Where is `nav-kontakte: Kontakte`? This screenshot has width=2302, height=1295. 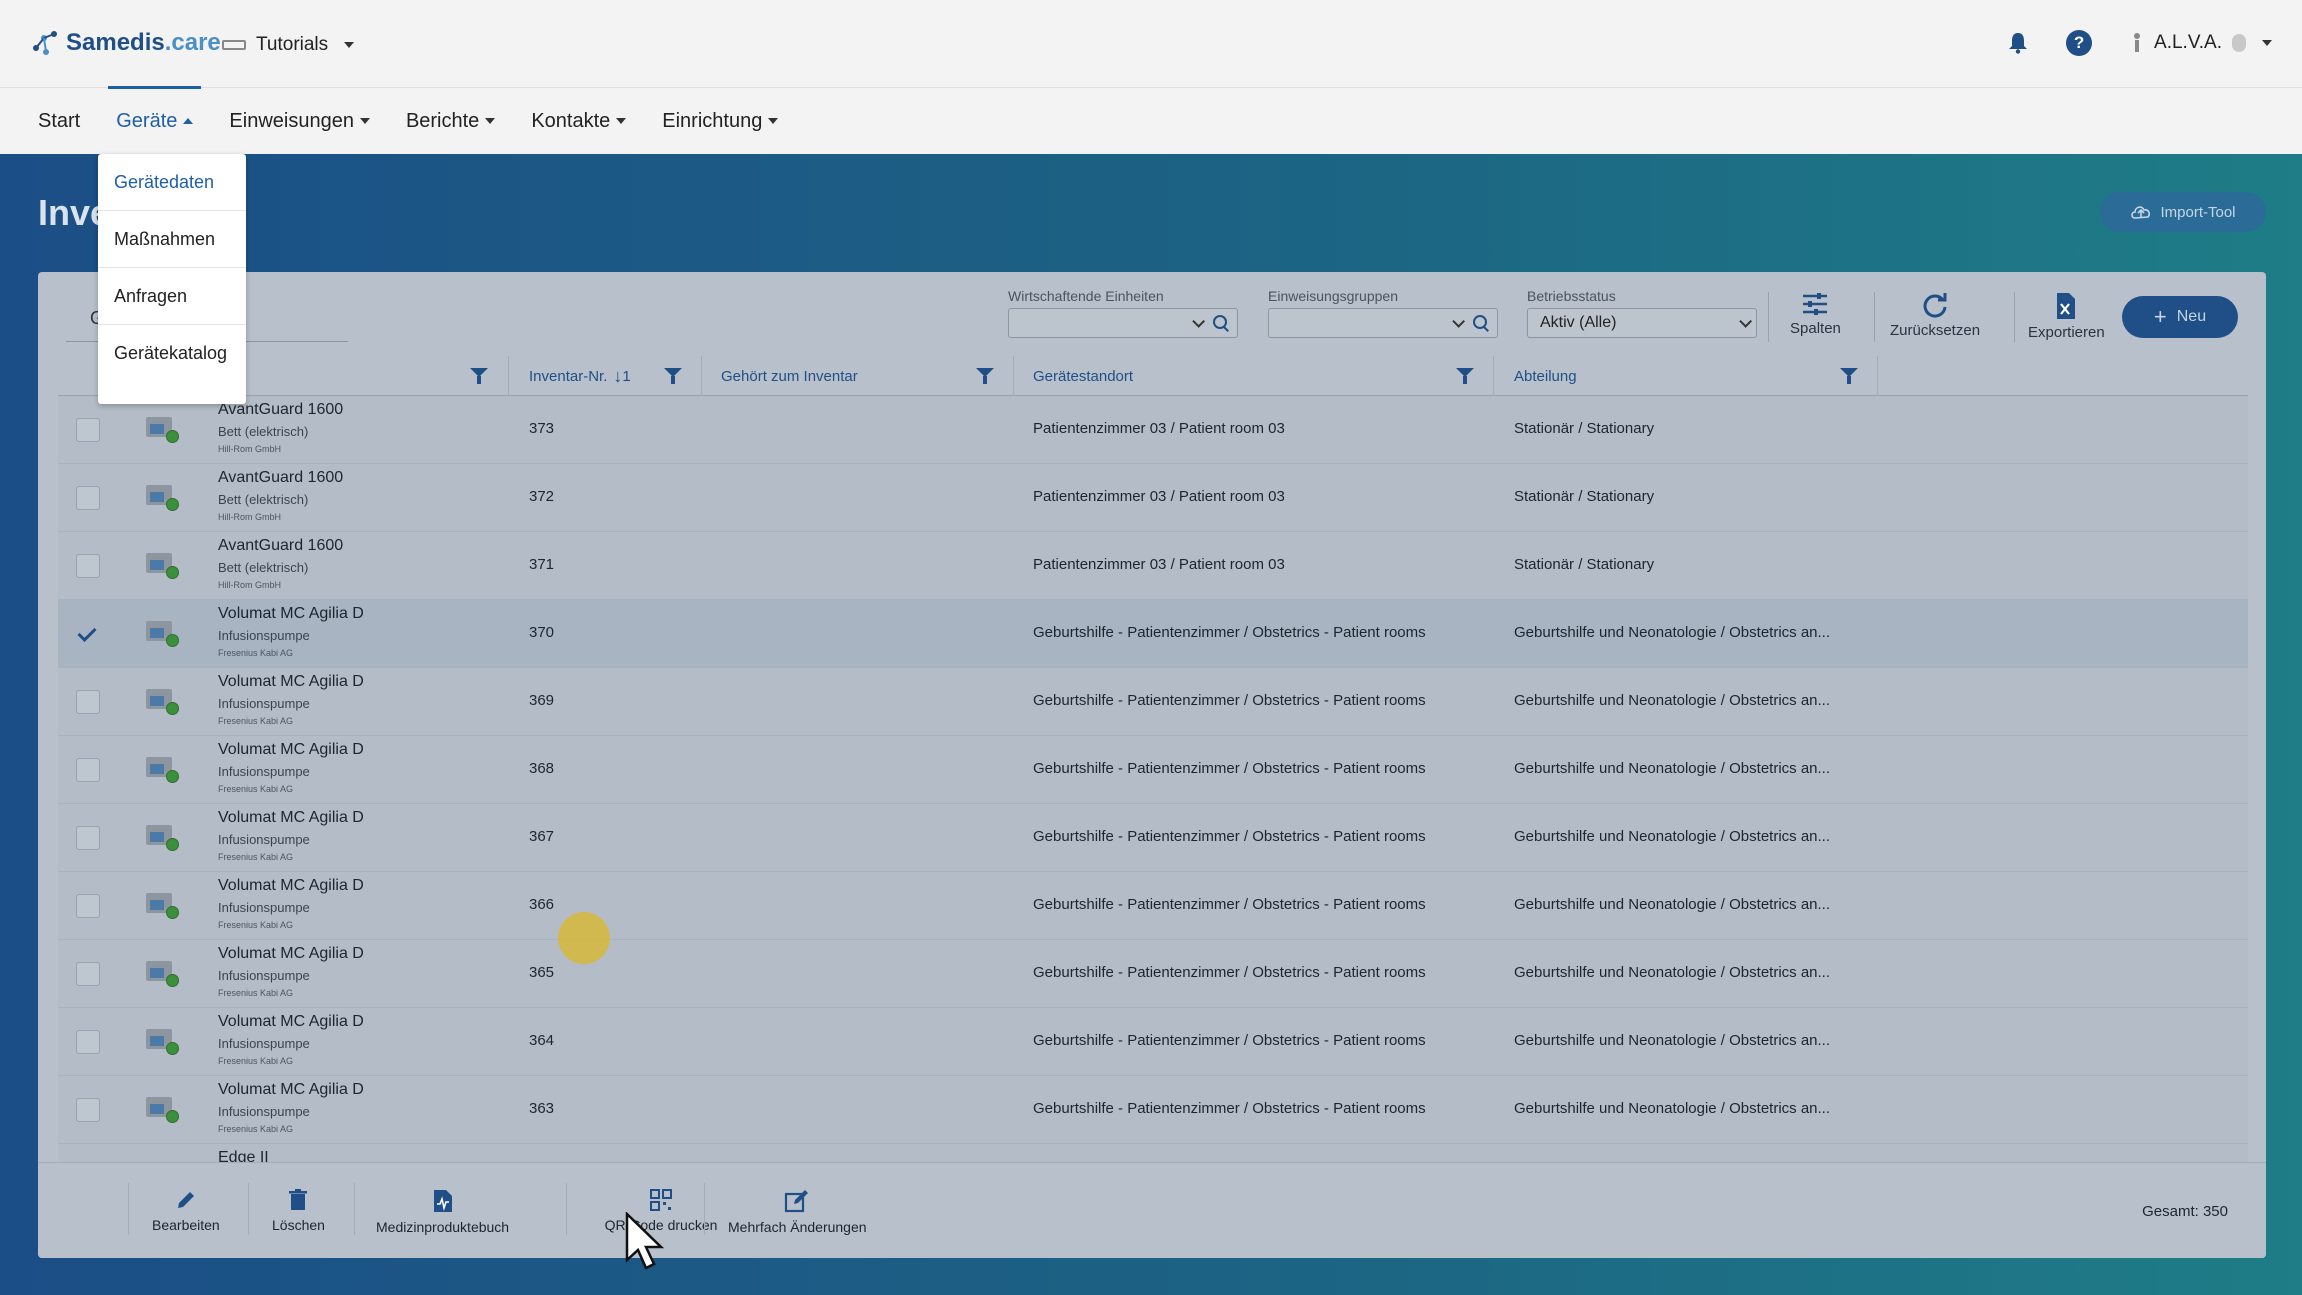 nav-kontakte: Kontakte is located at coordinates (579, 121).